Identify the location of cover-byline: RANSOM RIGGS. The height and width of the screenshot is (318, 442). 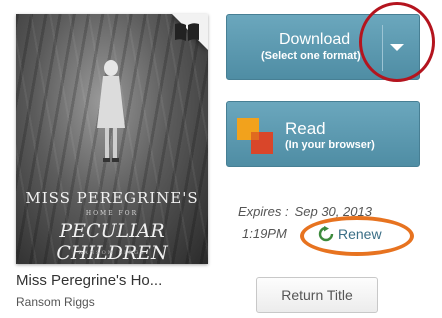
(112, 253).